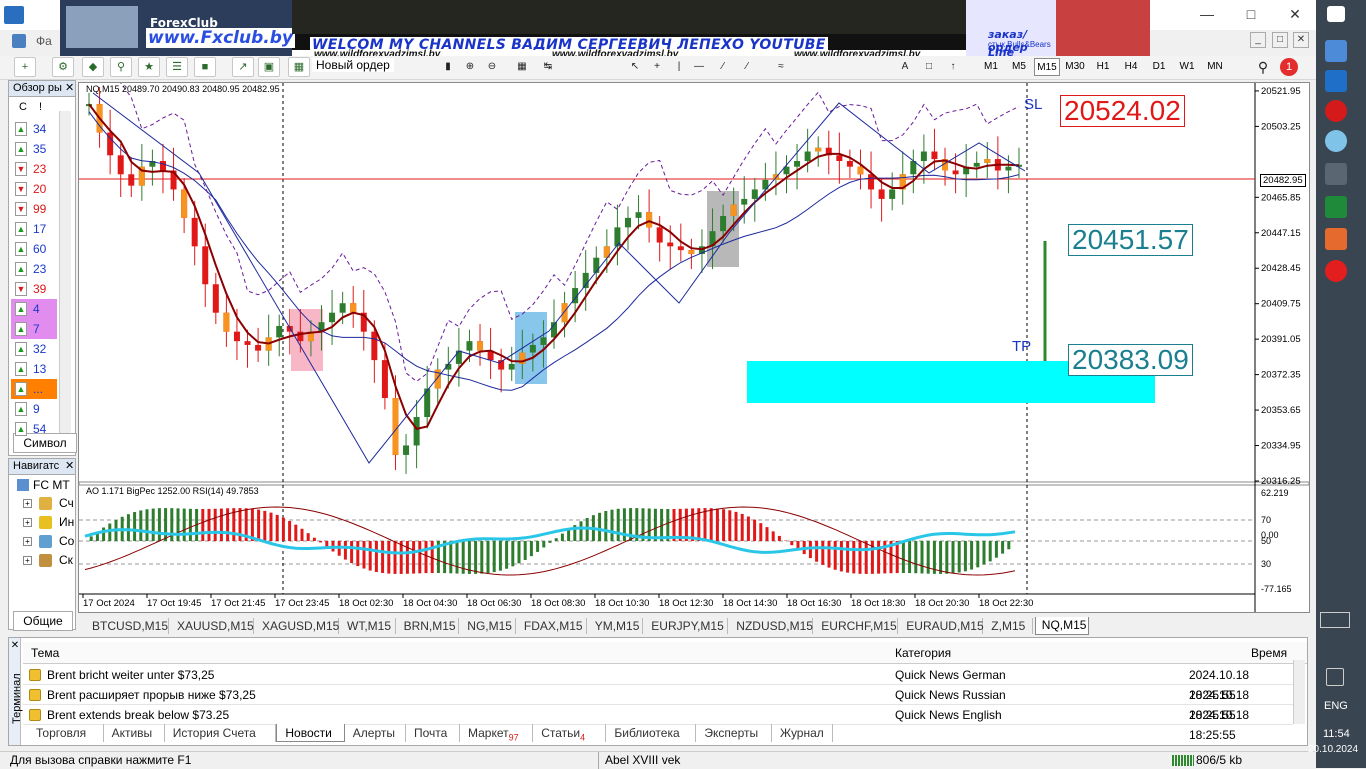  What do you see at coordinates (699, 67) in the screenshot?
I see `hline-icon: —` at bounding box center [699, 67].